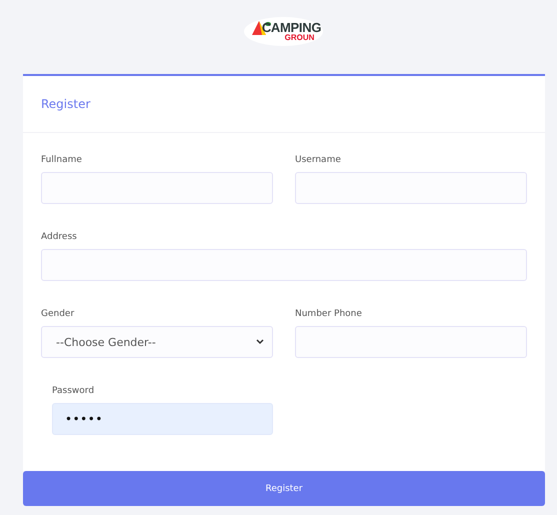  What do you see at coordinates (284, 488) in the screenshot?
I see `register-button: Register` at bounding box center [284, 488].